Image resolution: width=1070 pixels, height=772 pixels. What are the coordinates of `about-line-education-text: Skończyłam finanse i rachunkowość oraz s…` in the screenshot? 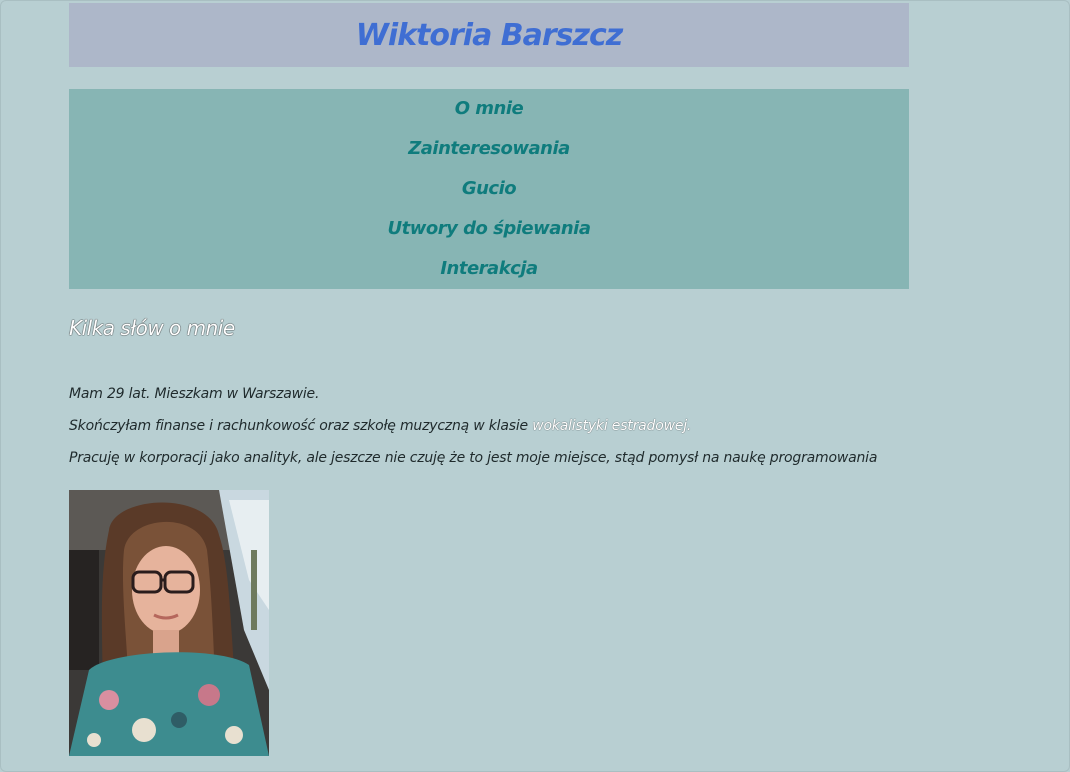 It's located at (301, 426).